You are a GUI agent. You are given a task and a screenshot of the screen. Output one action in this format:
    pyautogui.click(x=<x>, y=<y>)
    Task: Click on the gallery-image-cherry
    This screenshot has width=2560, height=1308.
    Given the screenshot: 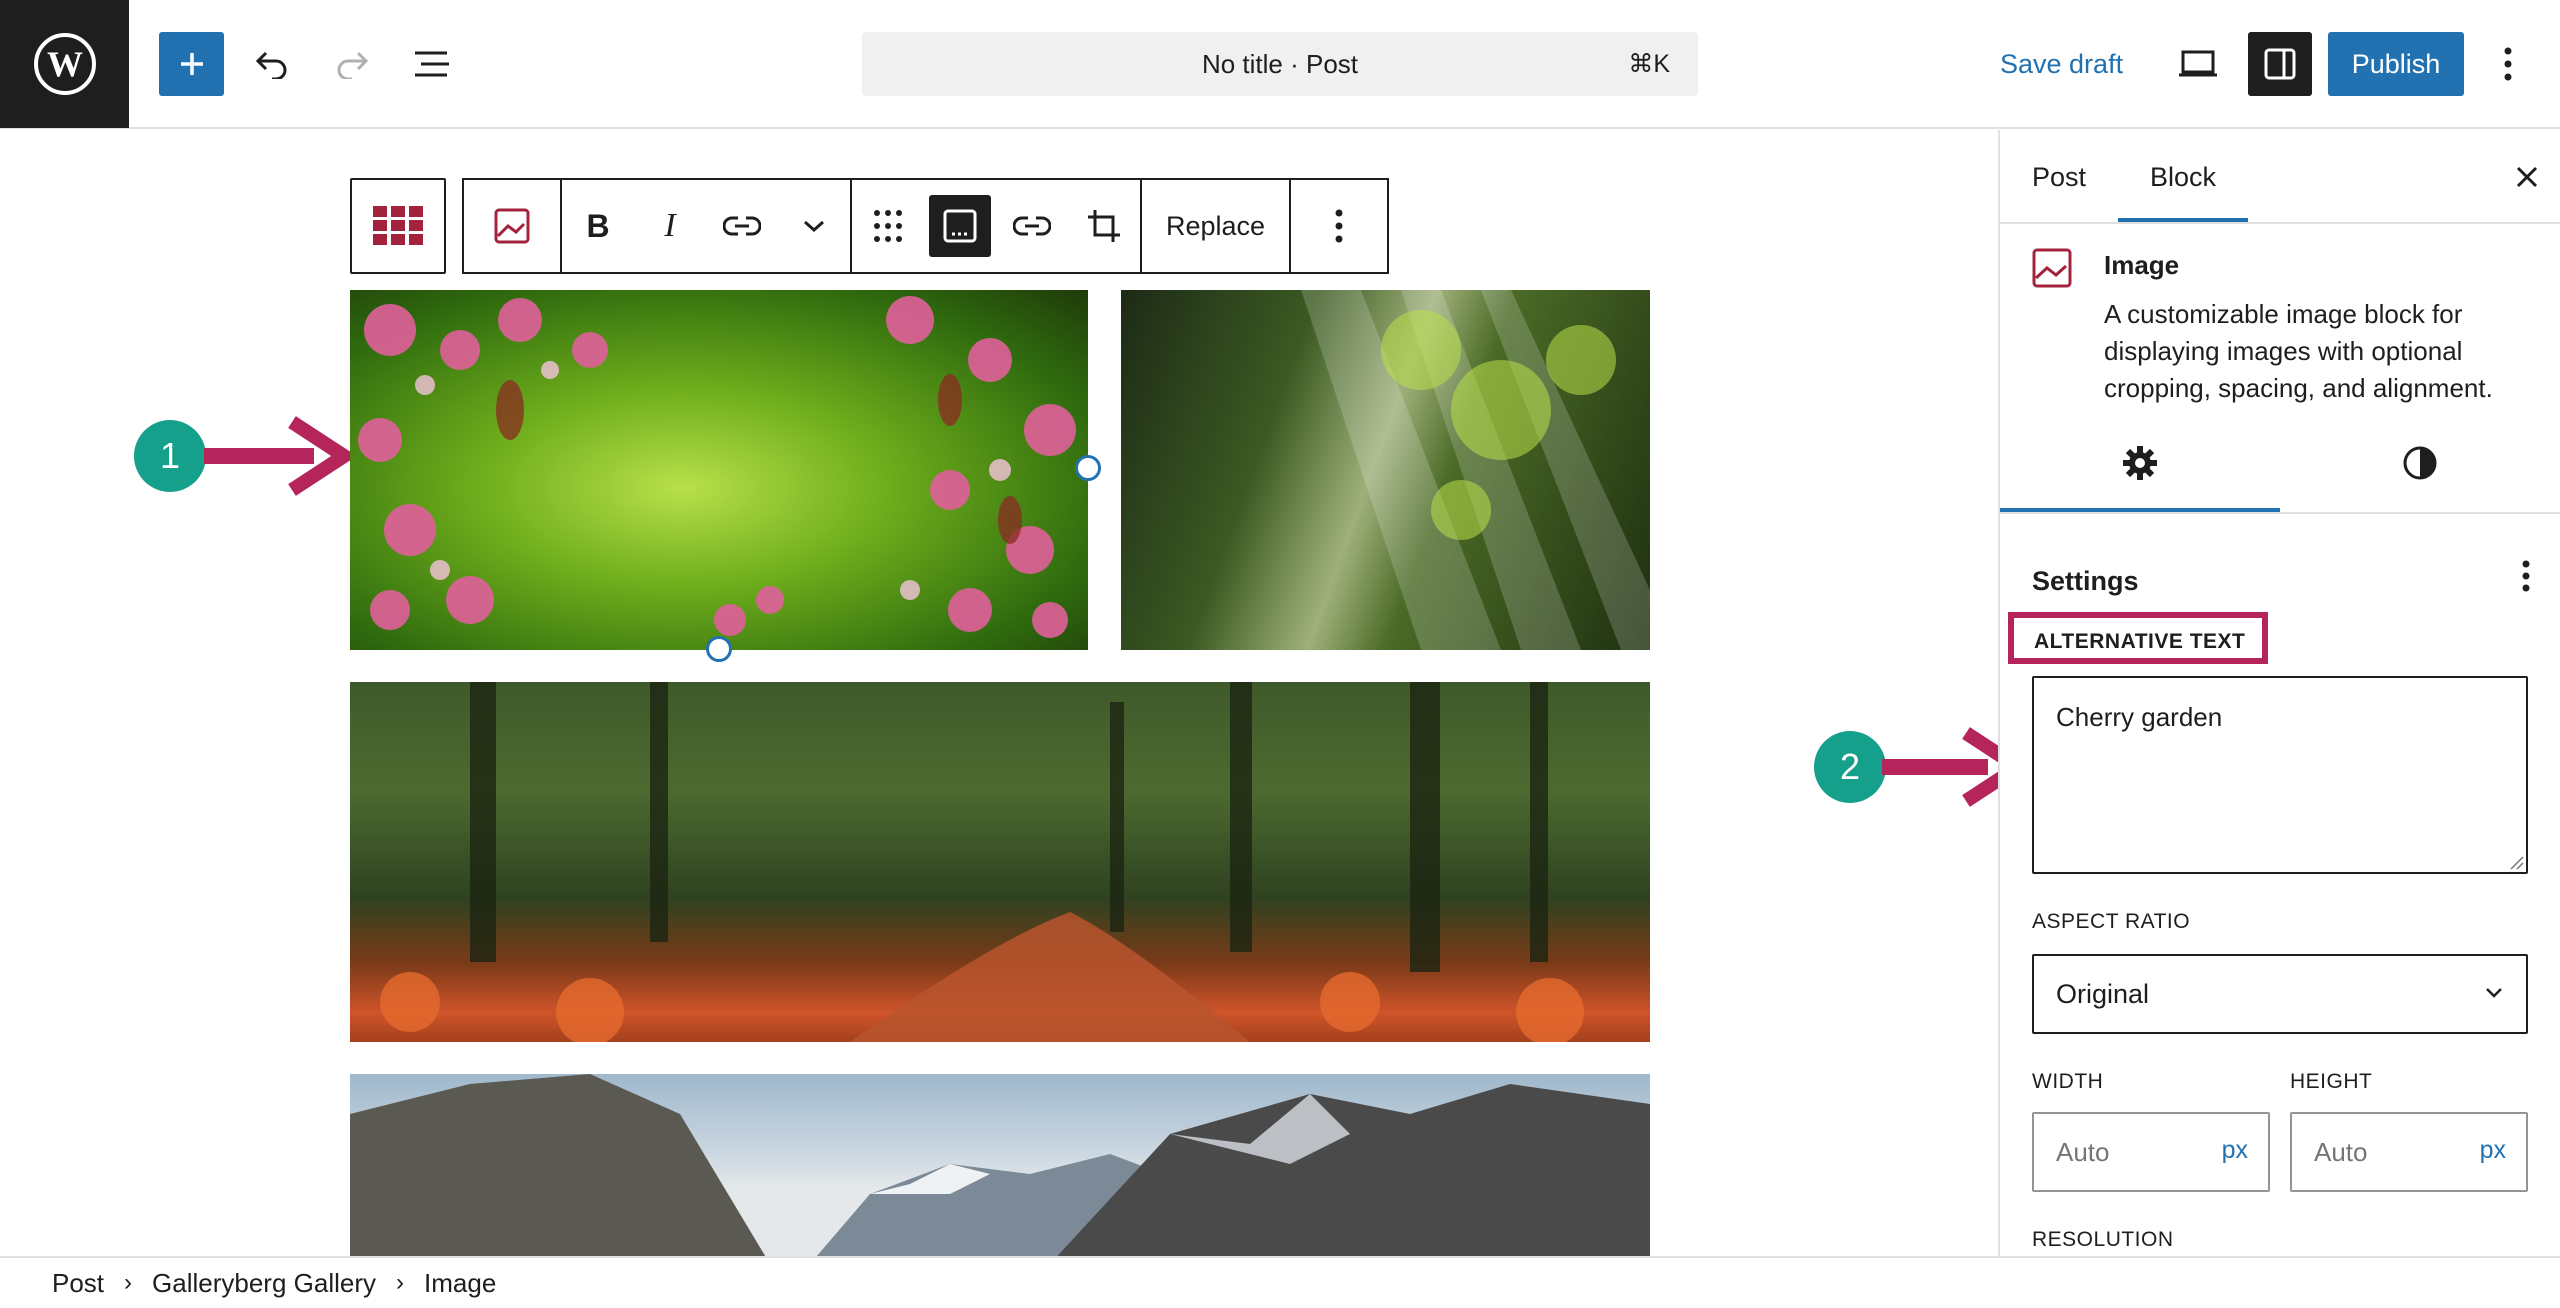 What is the action you would take?
    pyautogui.click(x=719, y=470)
    